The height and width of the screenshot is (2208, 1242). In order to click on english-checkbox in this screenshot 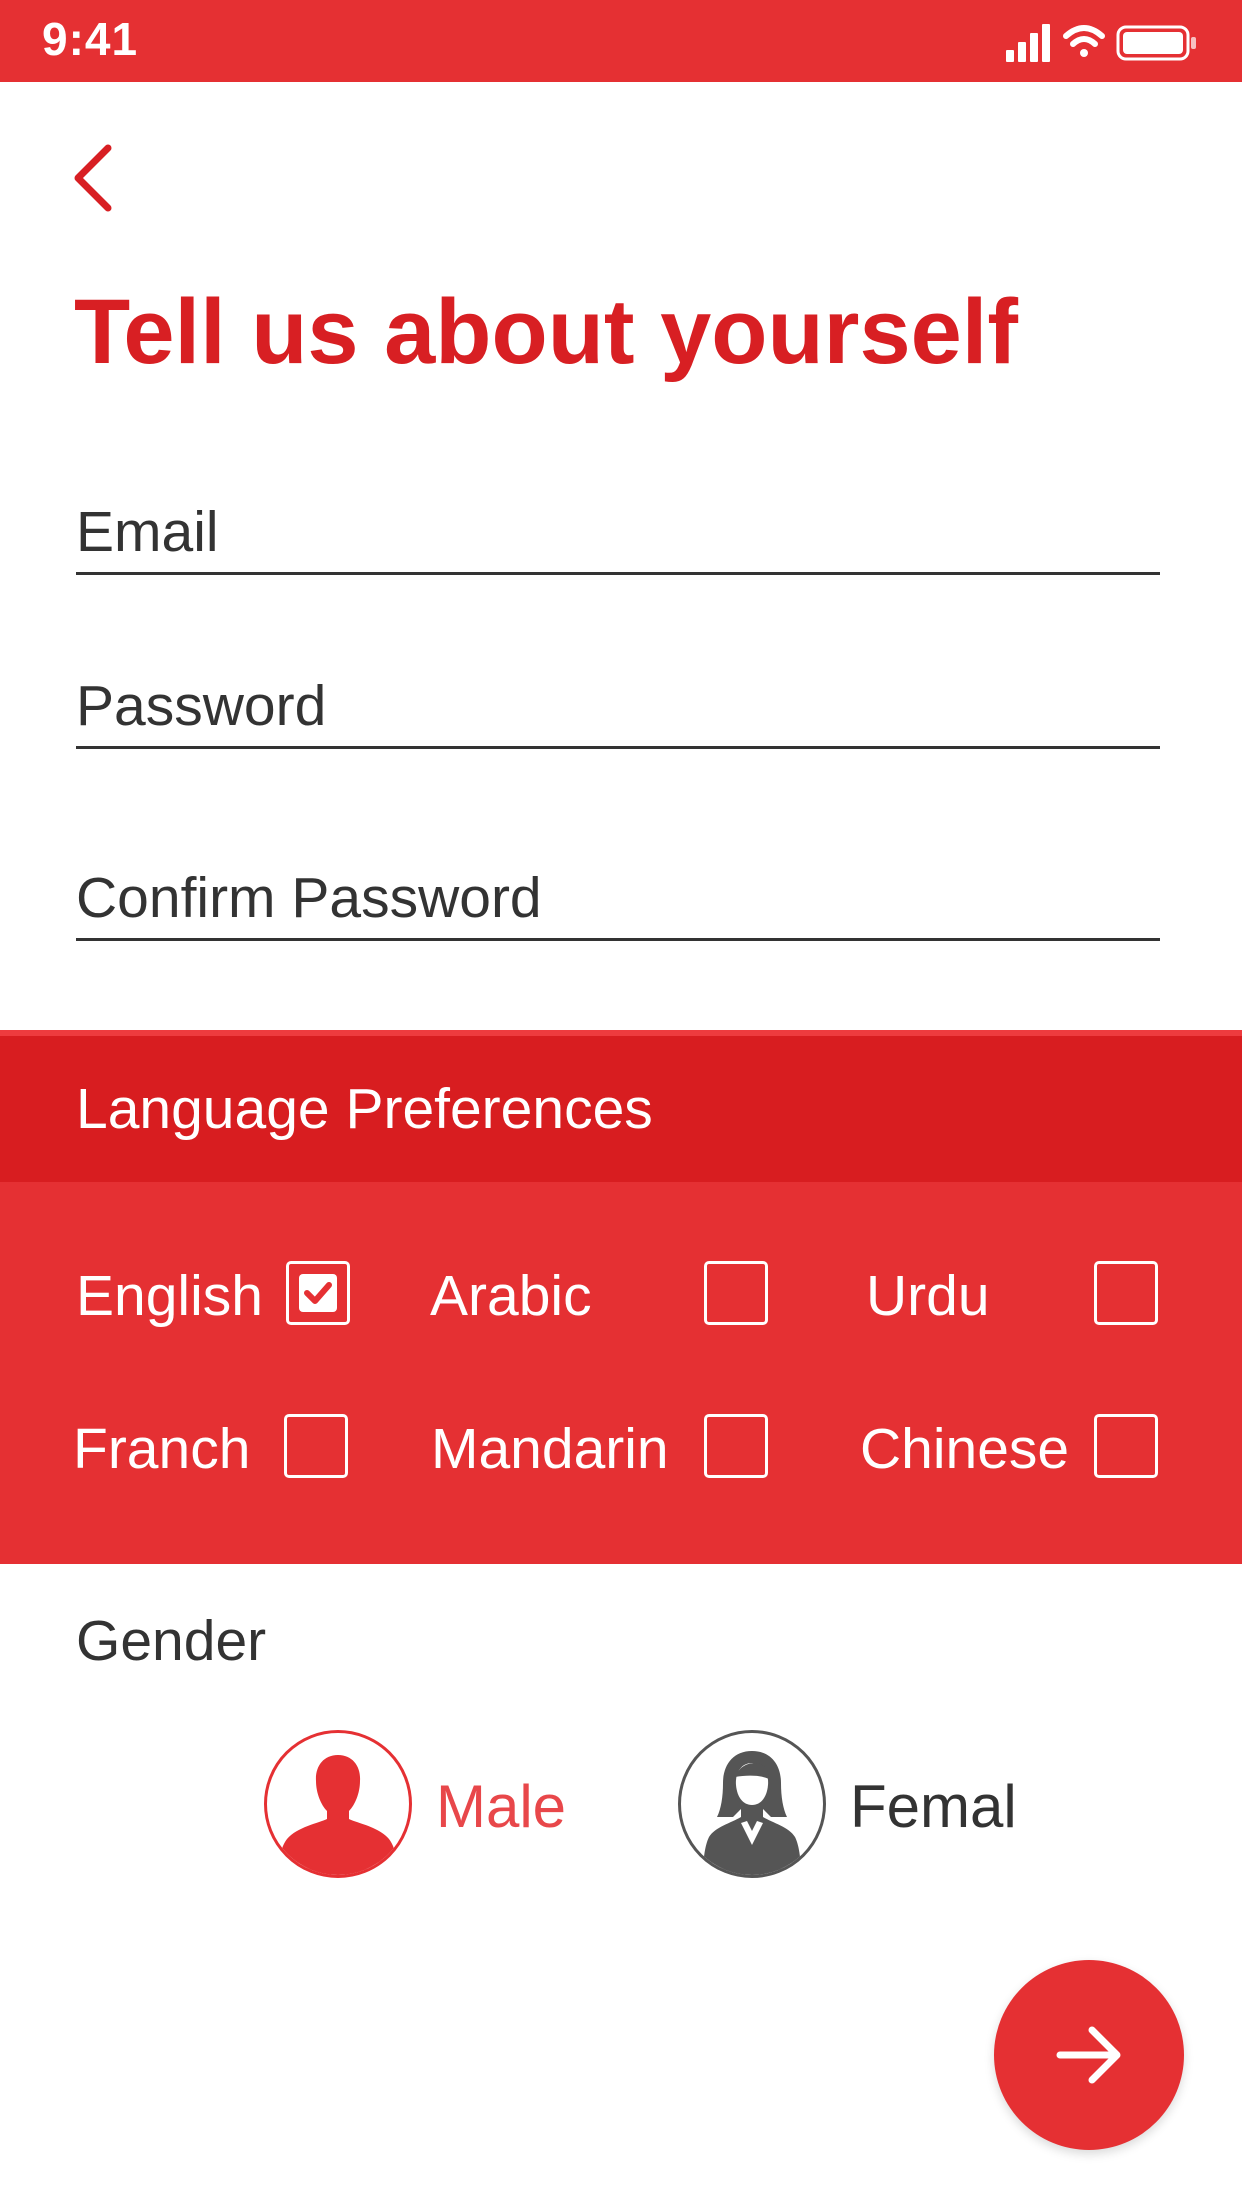, I will do `click(318, 1293)`.